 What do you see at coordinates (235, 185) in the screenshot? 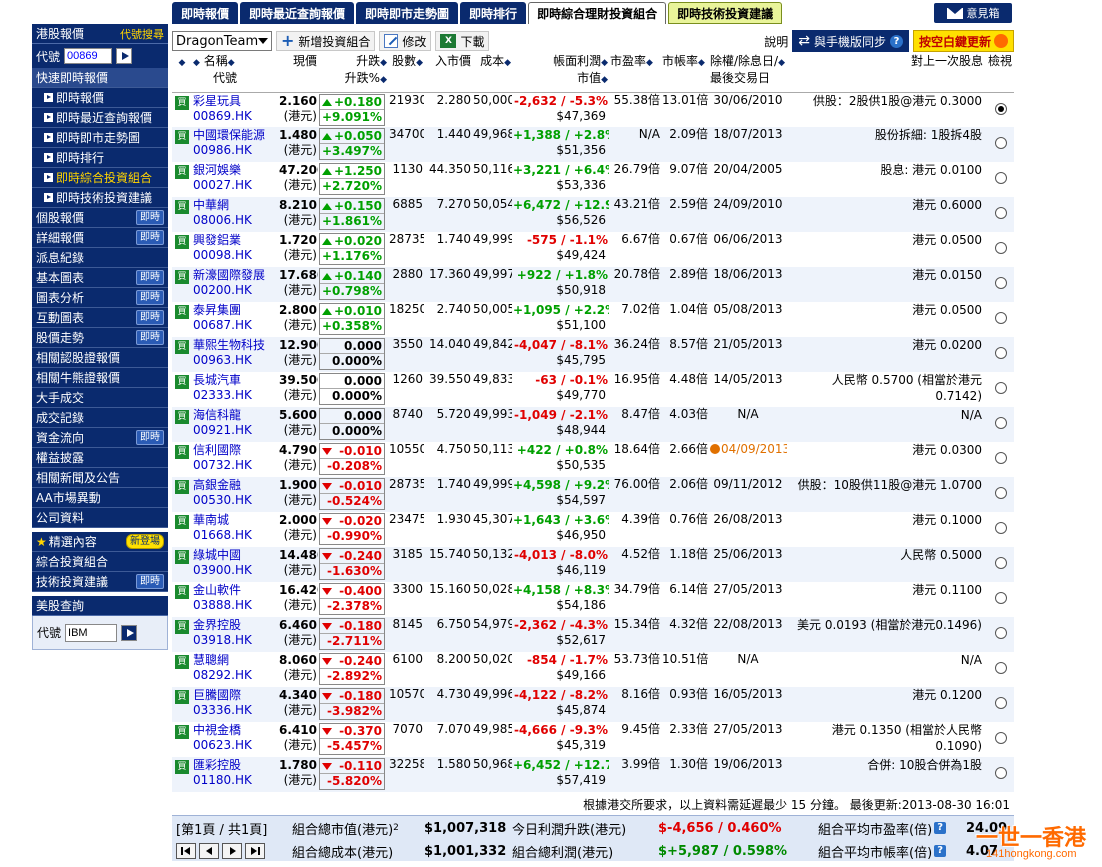
I see `stock-code: 00027.HK` at bounding box center [235, 185].